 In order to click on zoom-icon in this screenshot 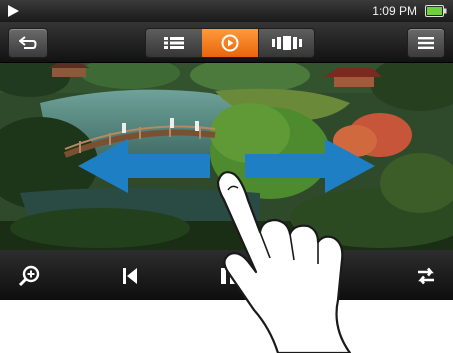, I will do `click(30, 276)`.